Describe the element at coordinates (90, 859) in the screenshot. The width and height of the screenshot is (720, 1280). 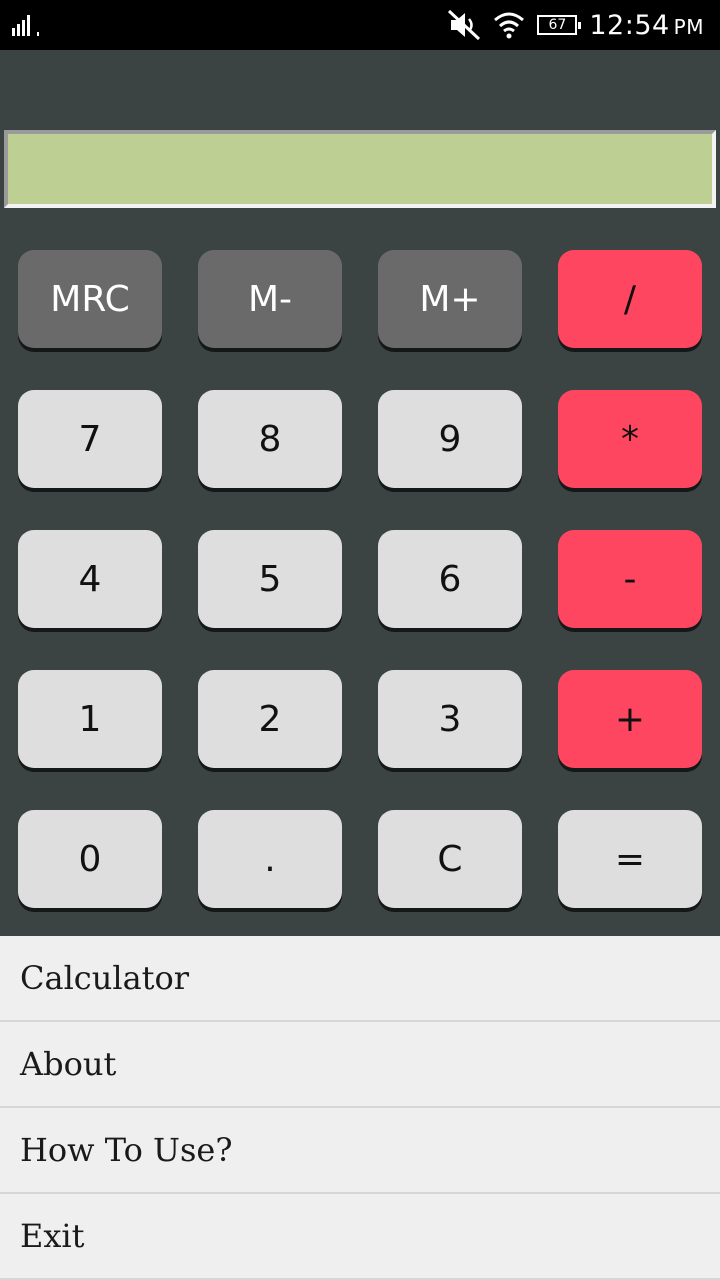
I see `digit-0-key: 0` at that location.